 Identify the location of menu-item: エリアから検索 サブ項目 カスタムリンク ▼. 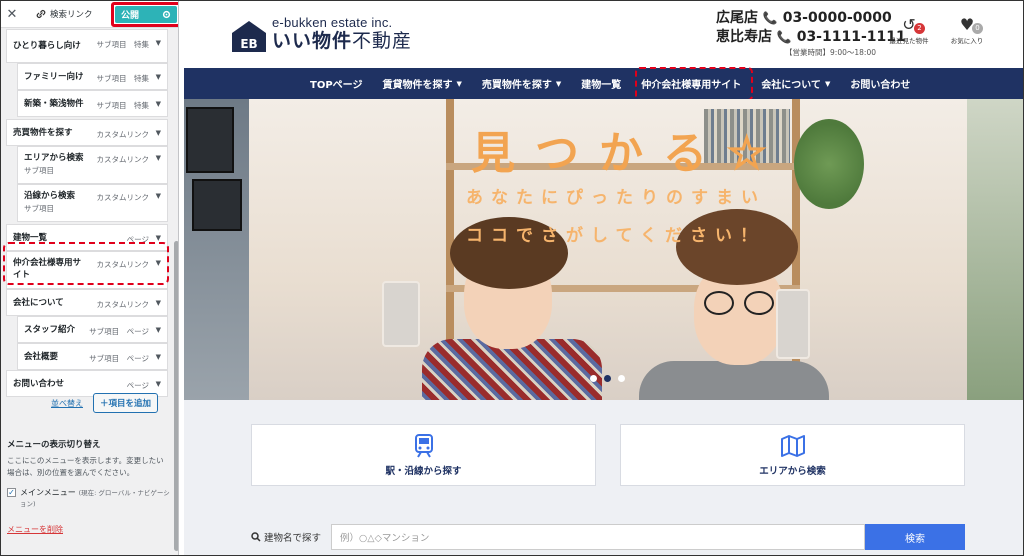
(92, 165).